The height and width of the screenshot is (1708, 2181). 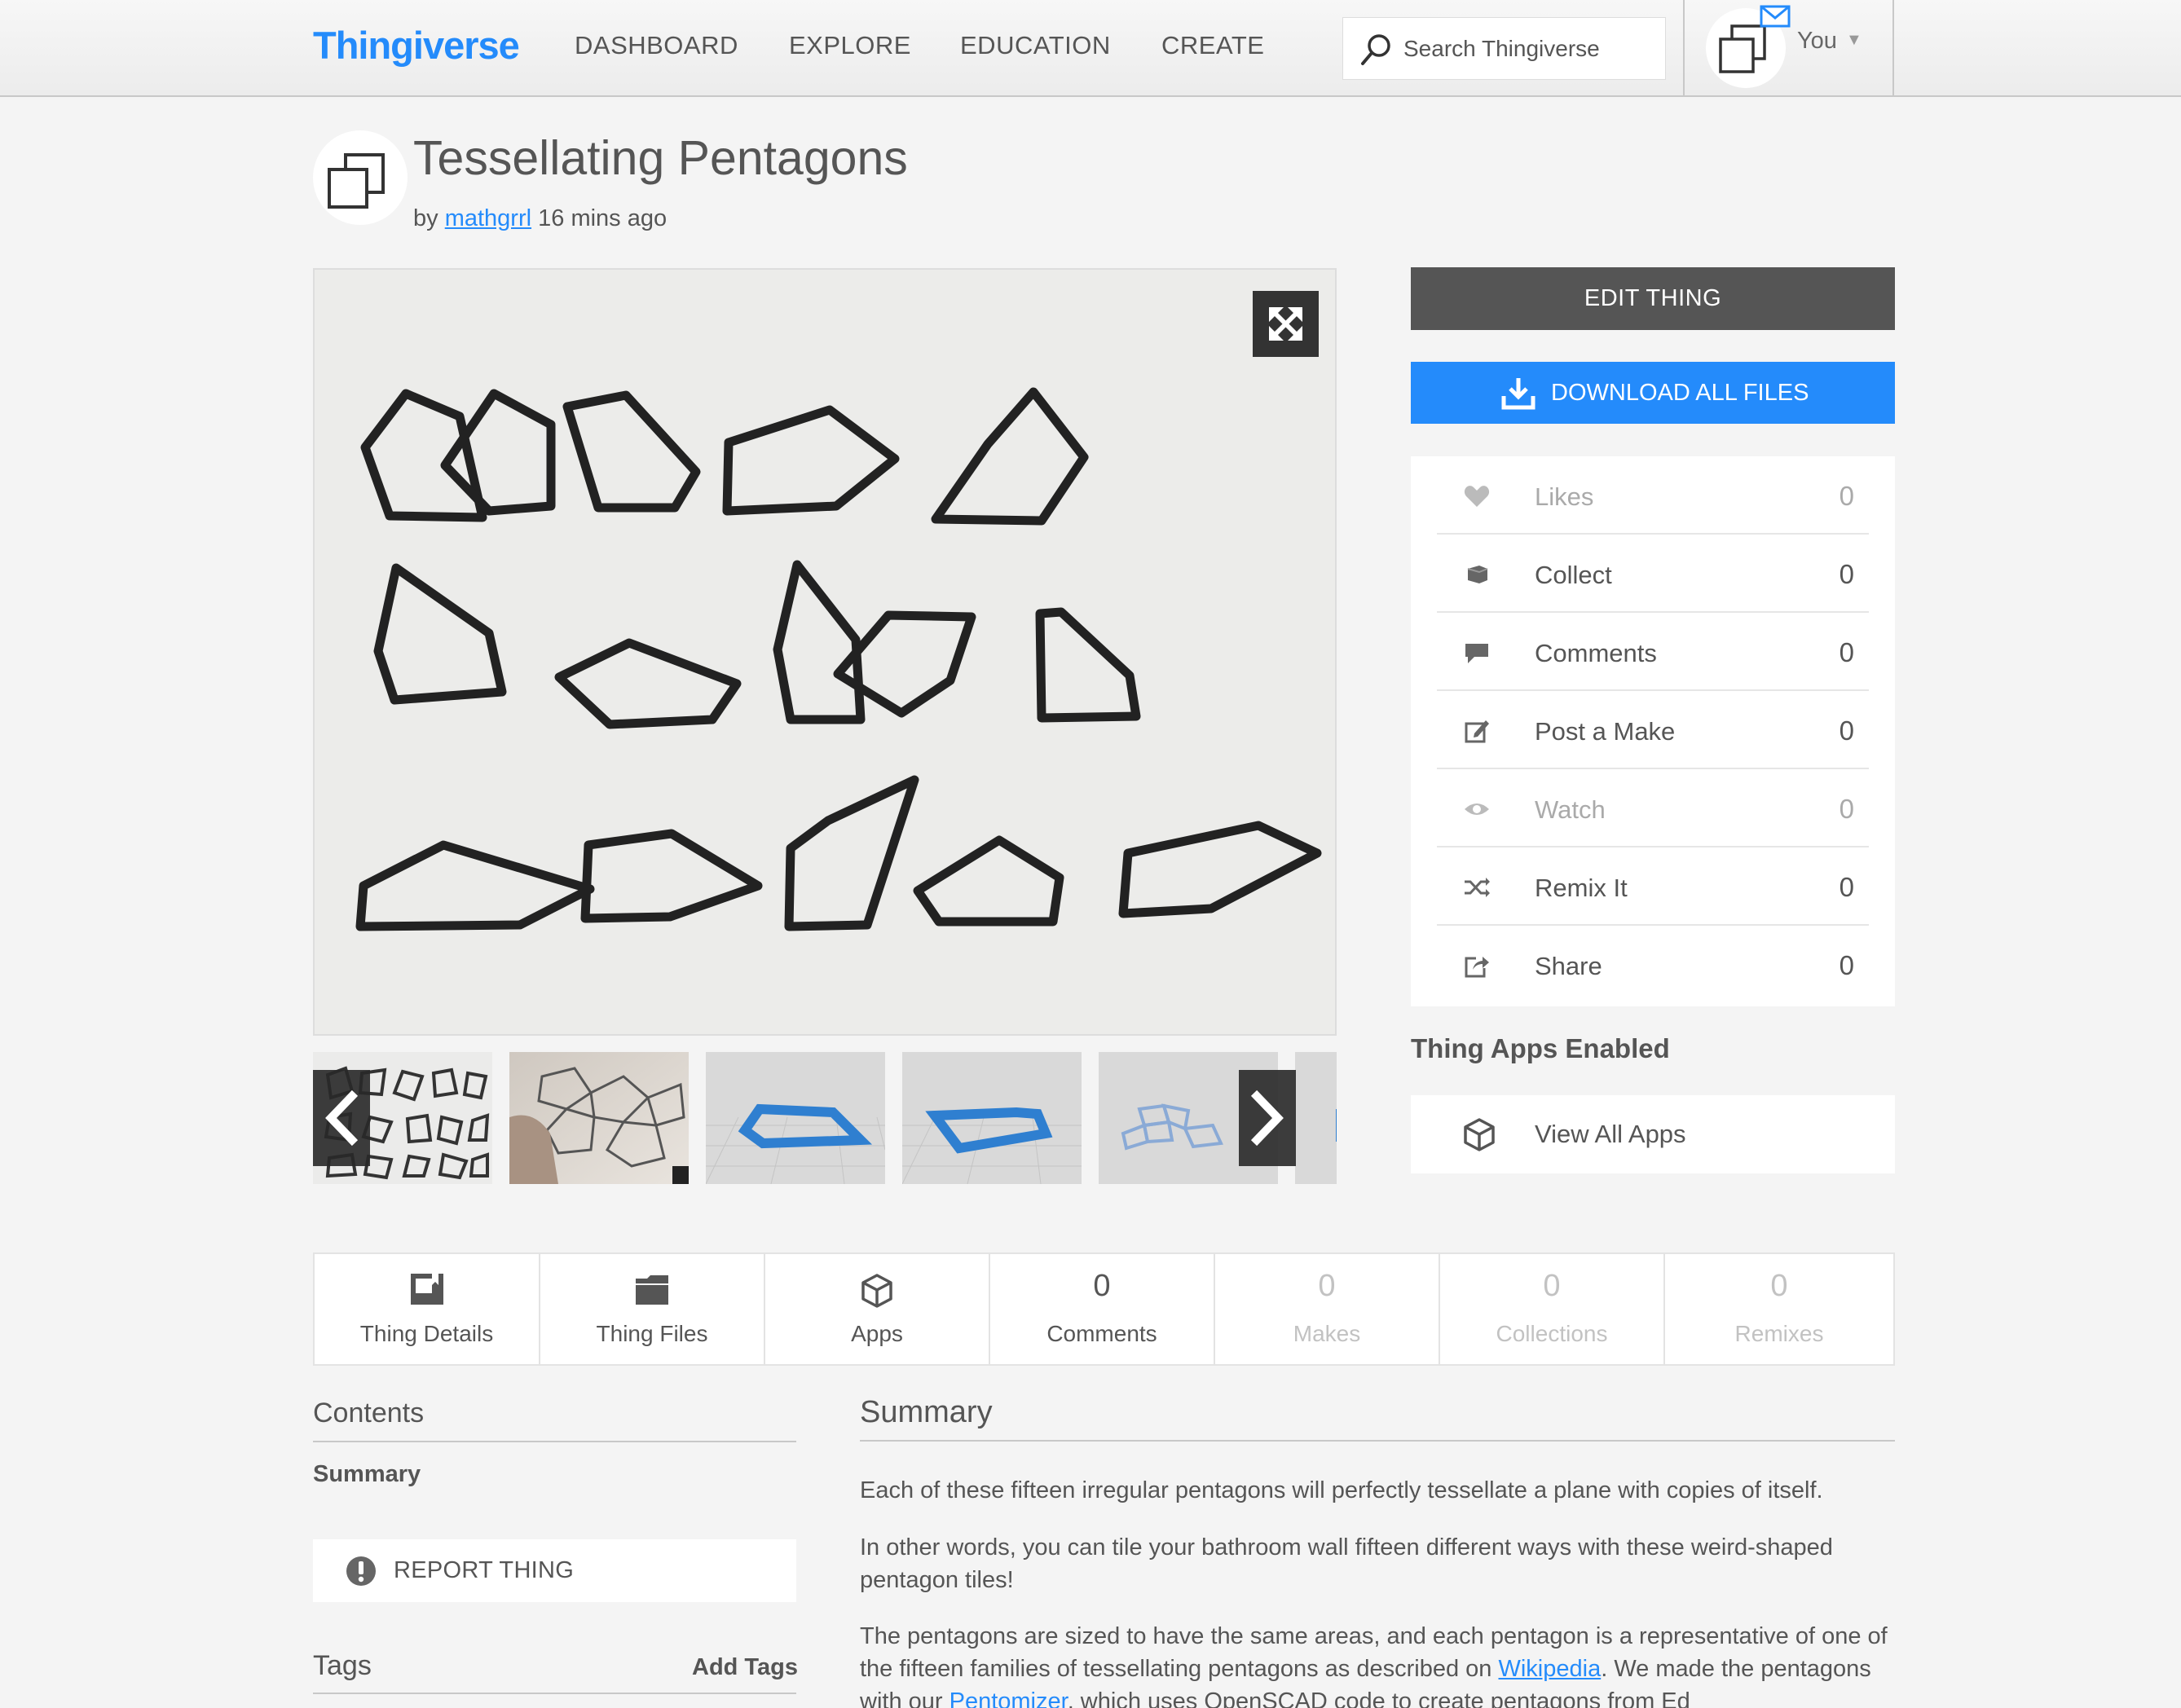 What do you see at coordinates (1653, 808) in the screenshot?
I see `stat-watch: Watch 0` at bounding box center [1653, 808].